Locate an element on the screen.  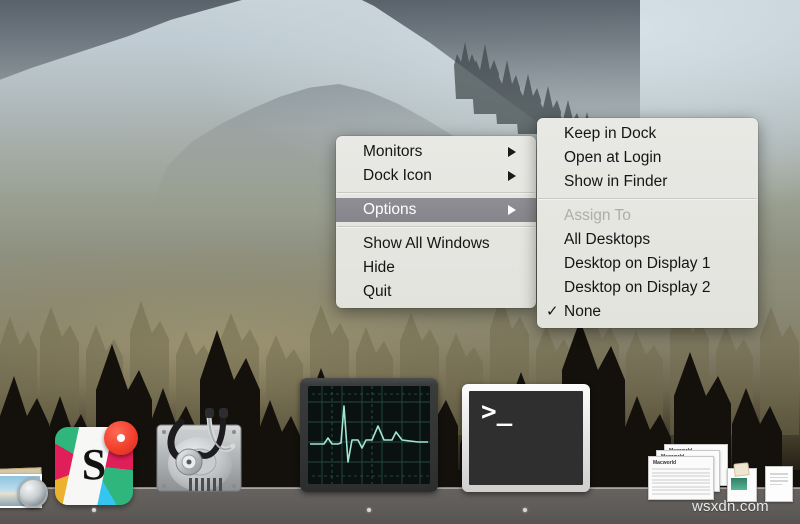
terminal-screen: >_ is located at coordinates (526, 438).